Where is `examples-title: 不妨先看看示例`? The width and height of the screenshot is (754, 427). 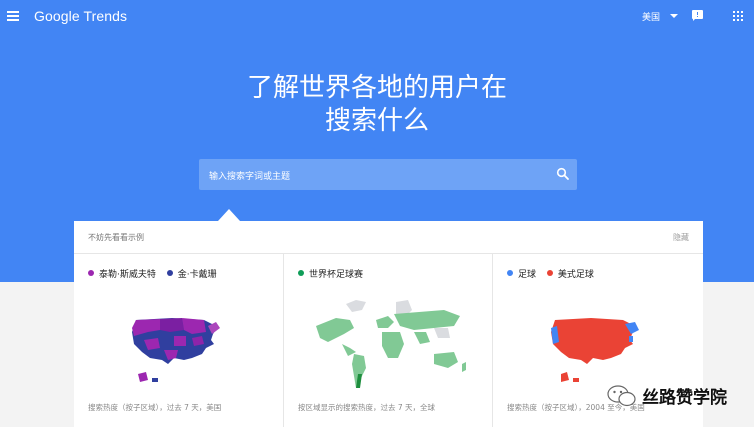
examples-title: 不妨先看看示例 is located at coordinates (116, 237).